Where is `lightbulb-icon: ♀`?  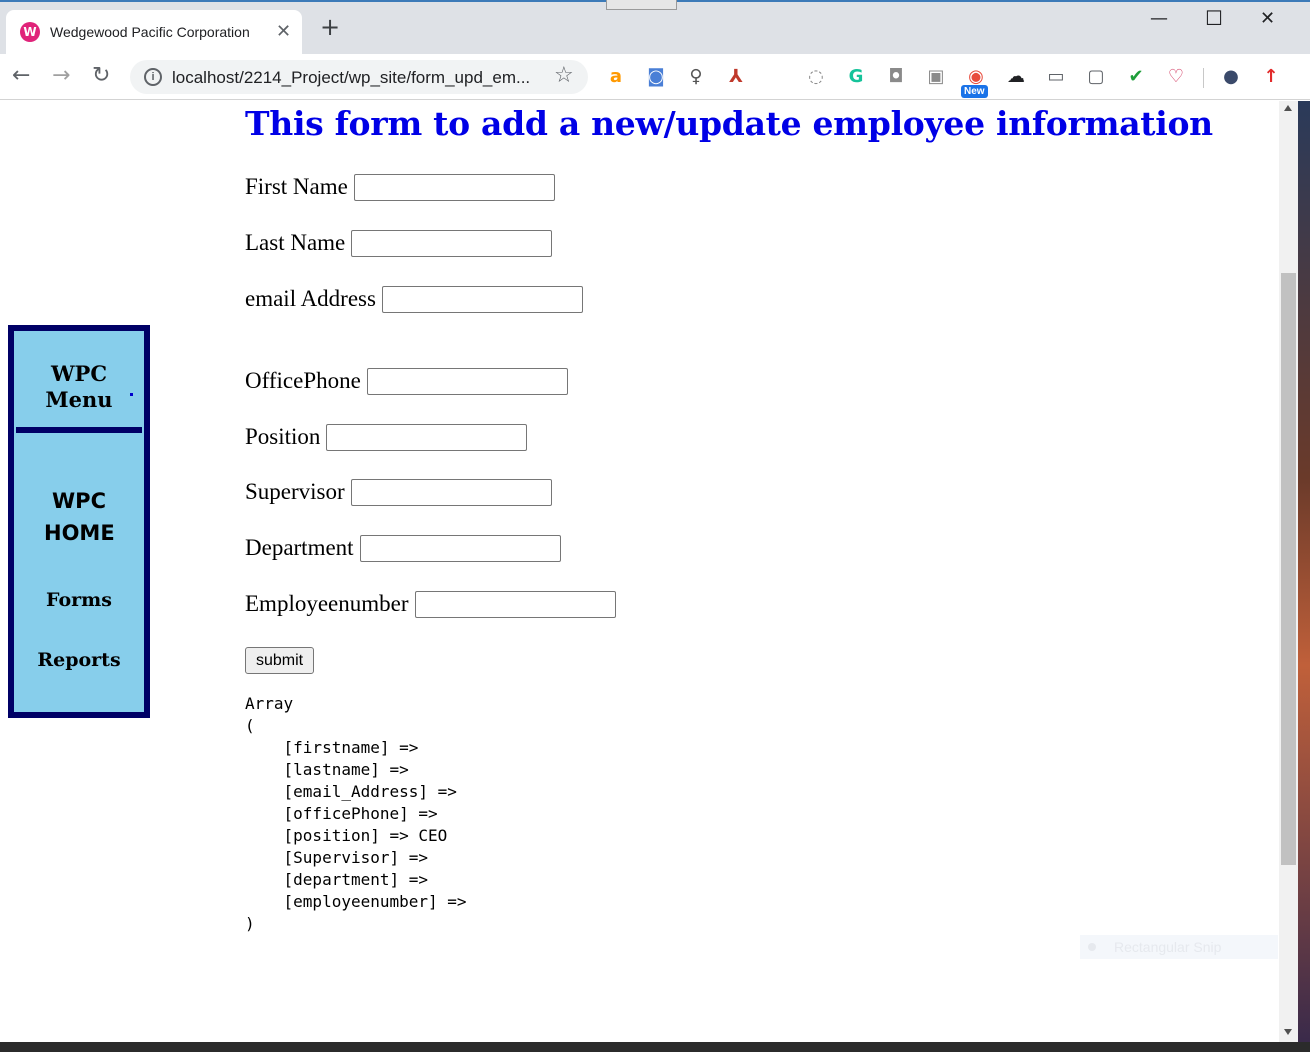
lightbulb-icon: ♀ is located at coordinates (696, 77).